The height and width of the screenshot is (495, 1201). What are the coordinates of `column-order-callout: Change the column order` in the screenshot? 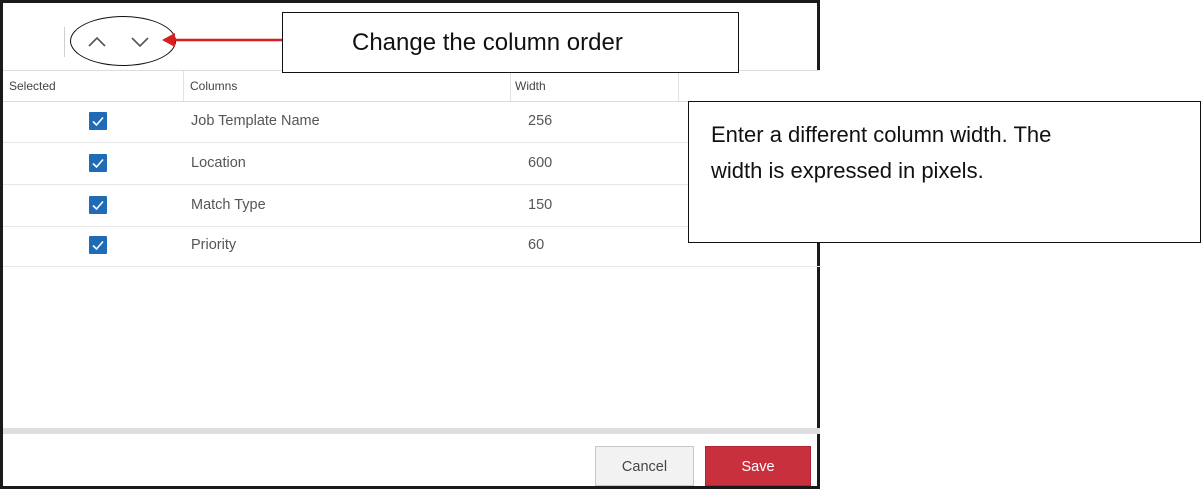 It's located at (510, 42).